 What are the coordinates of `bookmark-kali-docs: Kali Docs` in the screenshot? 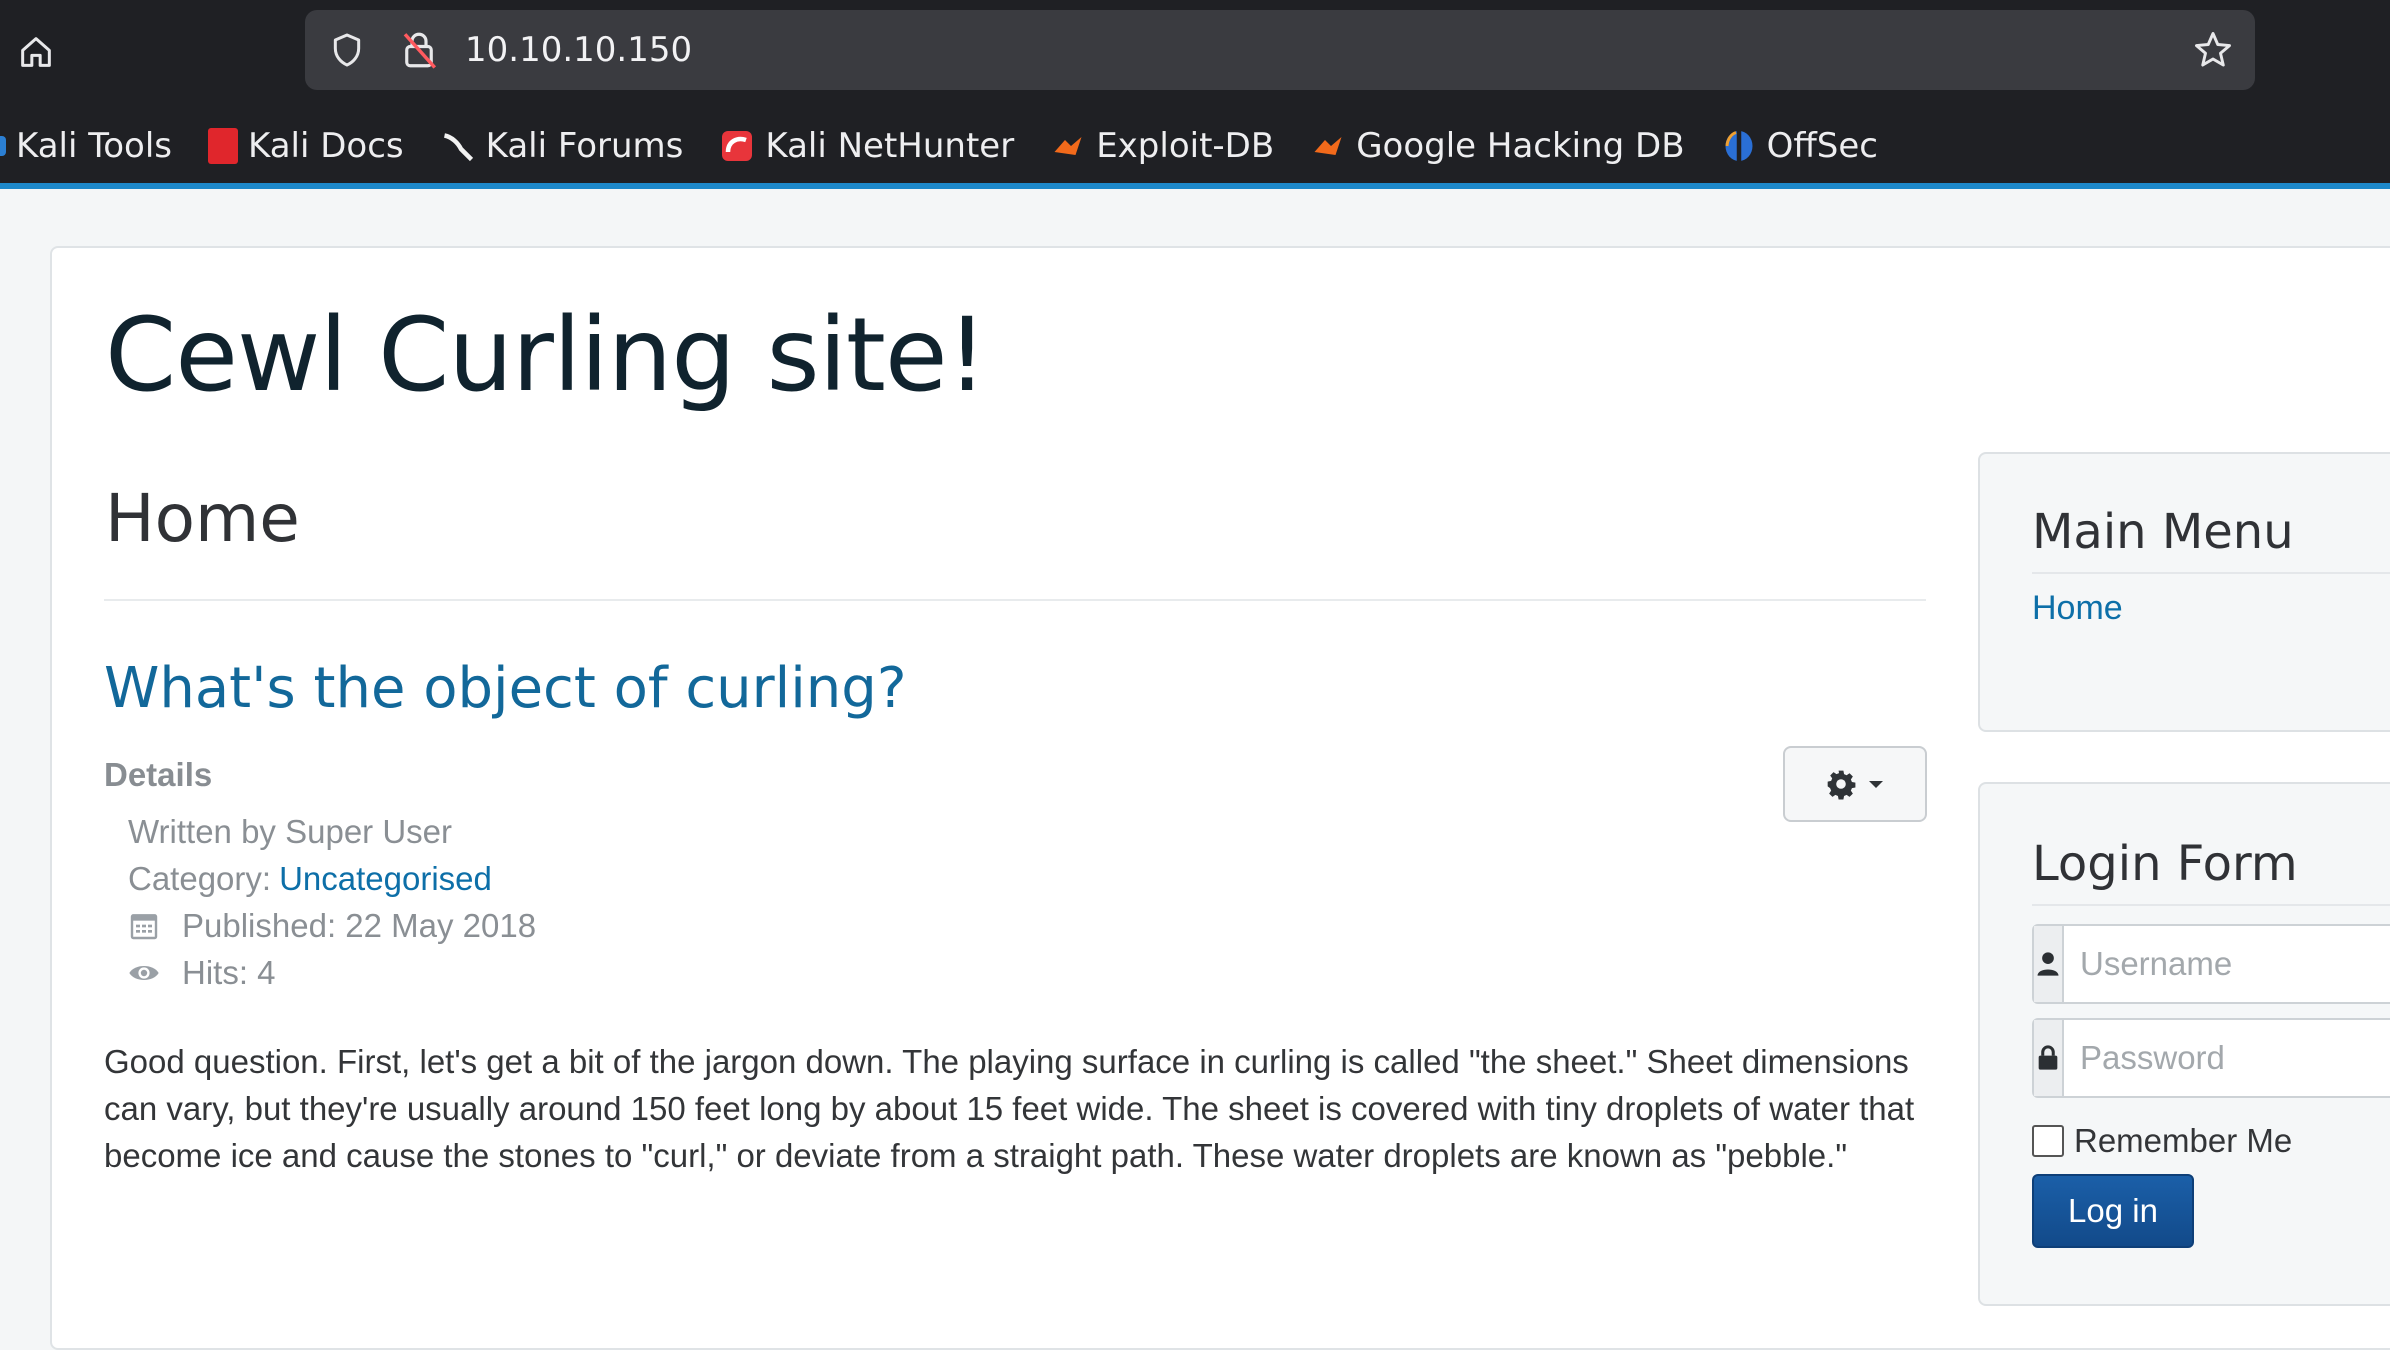 It's located at (306, 146).